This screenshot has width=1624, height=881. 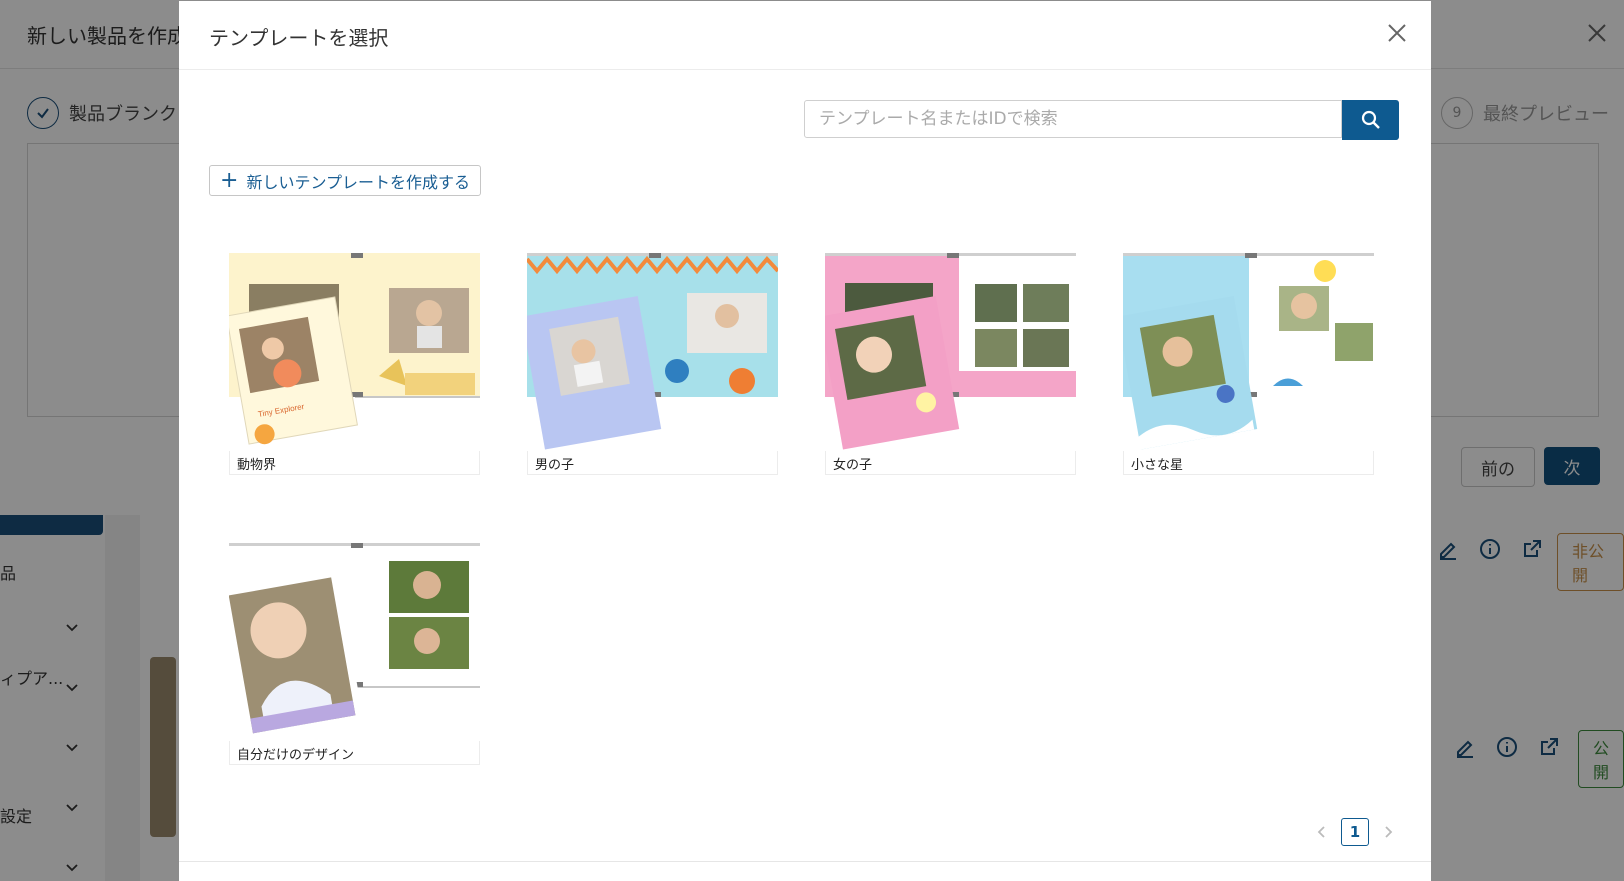 What do you see at coordinates (950, 463) in the screenshot?
I see `template-name: 女の子` at bounding box center [950, 463].